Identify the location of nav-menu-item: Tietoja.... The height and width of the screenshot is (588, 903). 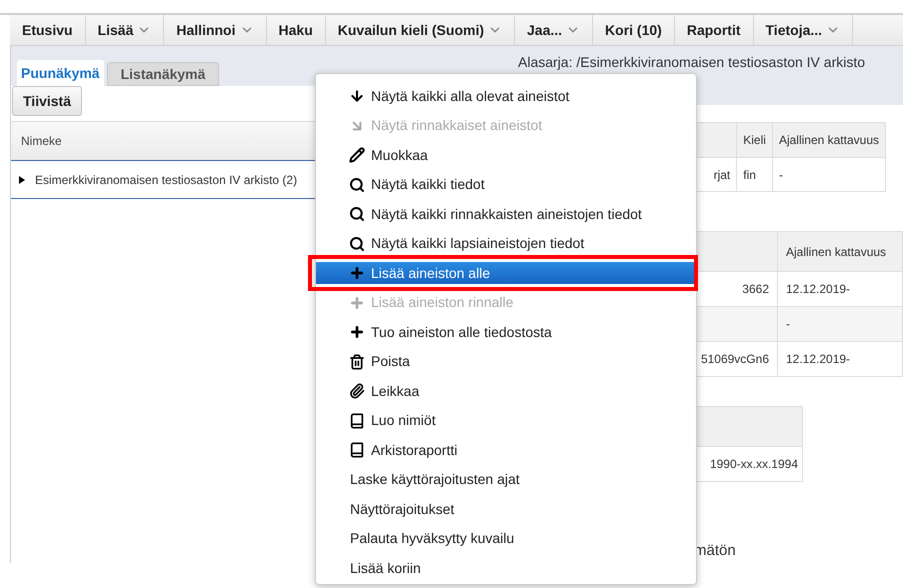
(804, 30).